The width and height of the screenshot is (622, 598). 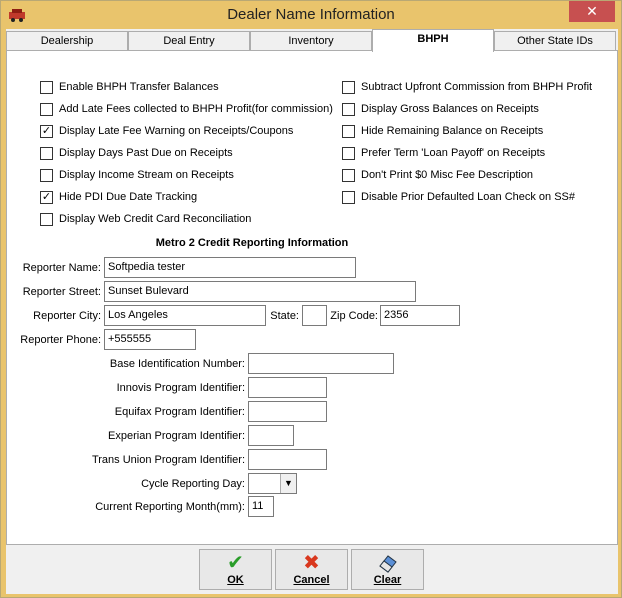 I want to click on window-title: Dealer Name Information, so click(x=311, y=14).